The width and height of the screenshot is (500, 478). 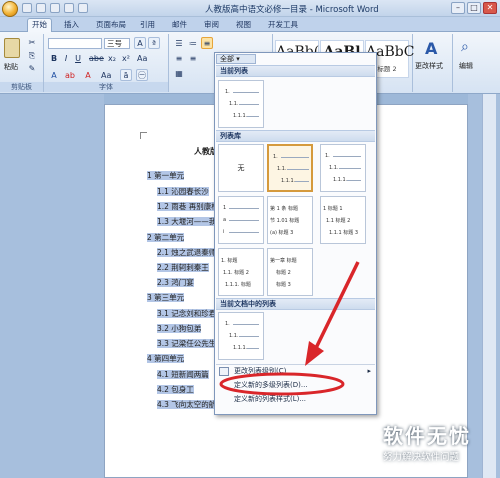 I want to click on pointer-arrow-shaft, so click(x=337, y=305).